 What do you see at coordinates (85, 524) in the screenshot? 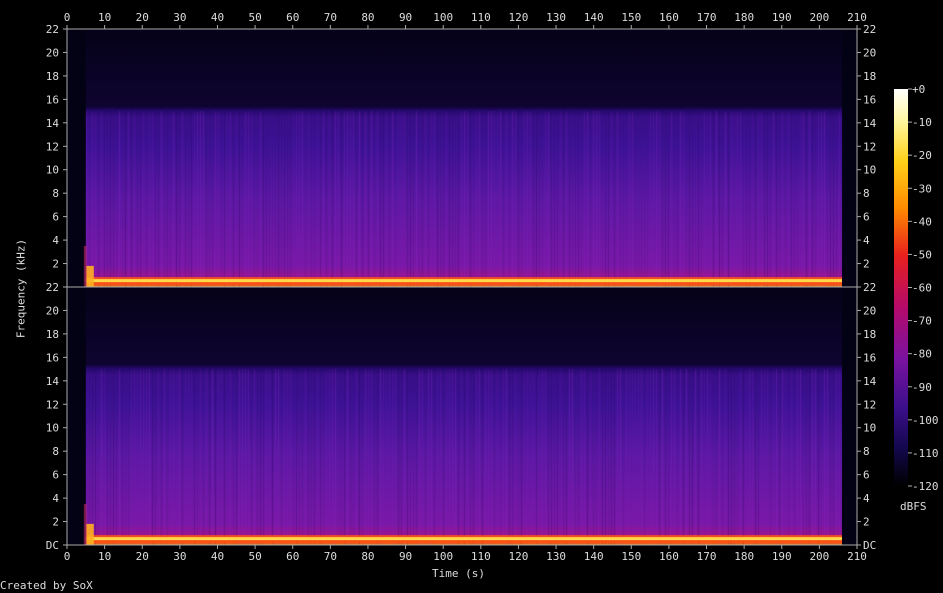
I see `onset-transient` at bounding box center [85, 524].